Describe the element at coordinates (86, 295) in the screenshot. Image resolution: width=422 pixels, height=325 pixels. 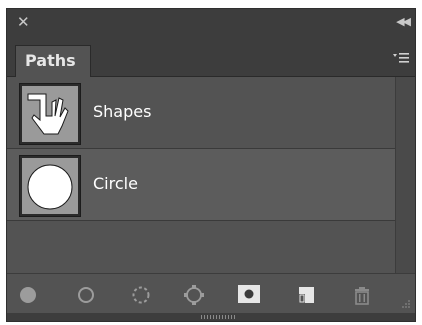
I see `stroke-path-icon` at that location.